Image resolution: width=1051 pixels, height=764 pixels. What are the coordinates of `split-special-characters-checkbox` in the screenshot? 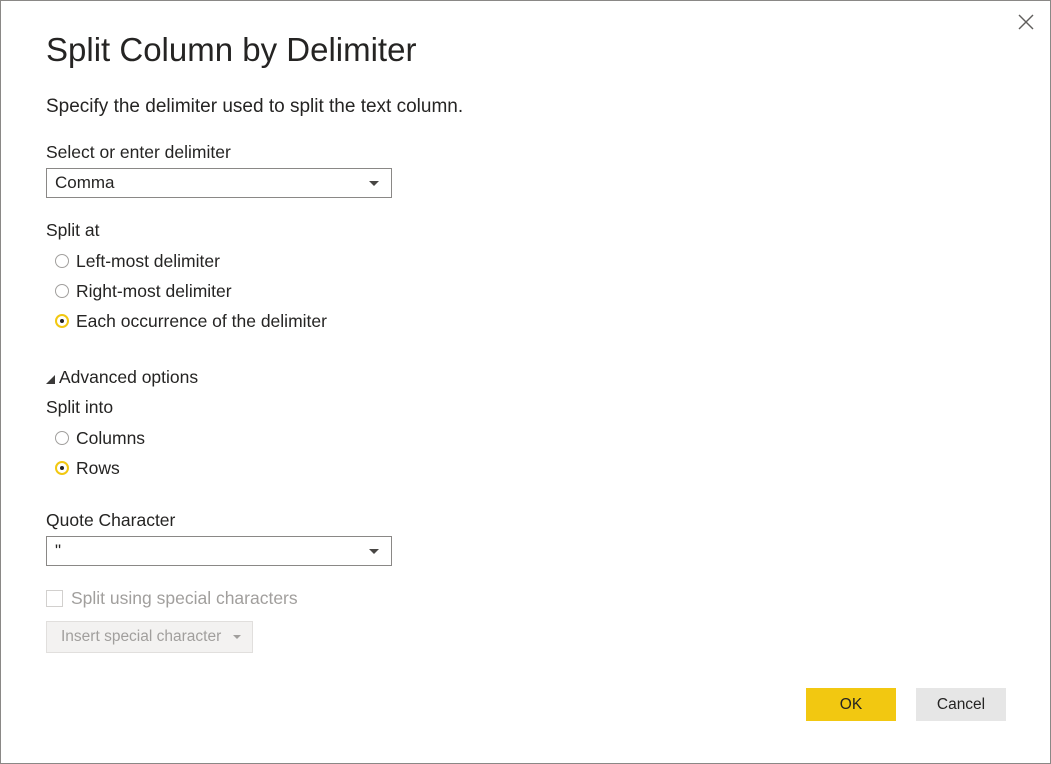 It's located at (54, 598).